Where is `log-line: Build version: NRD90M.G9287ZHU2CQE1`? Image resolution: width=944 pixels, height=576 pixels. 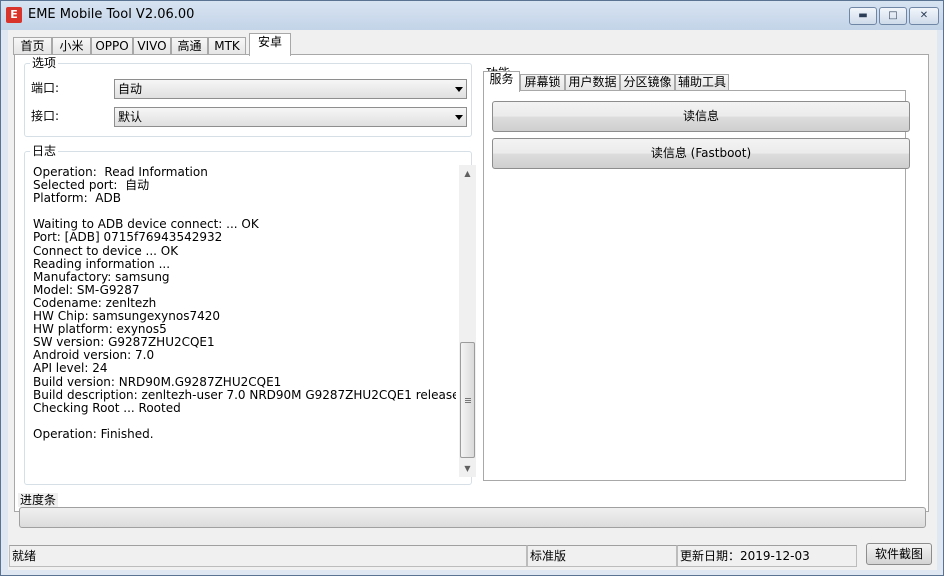 log-line: Build version: NRD90M.G9287ZHU2CQE1 is located at coordinates (157, 381).